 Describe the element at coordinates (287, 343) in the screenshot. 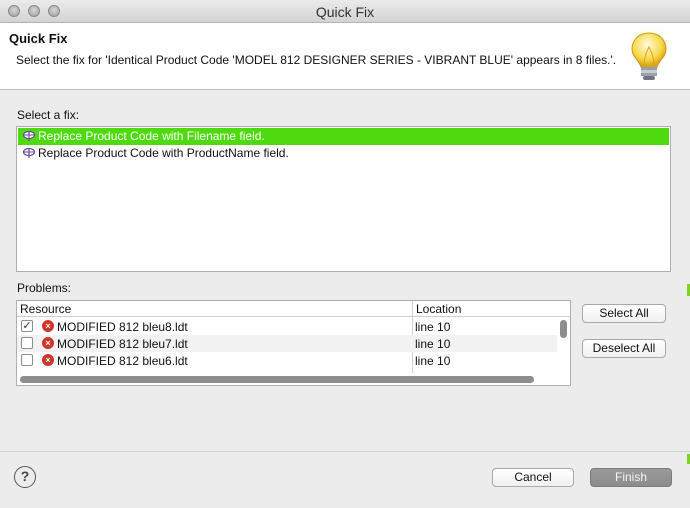

I see `table-row: × MODIFIED 812 bleu7.ldt line 10` at that location.